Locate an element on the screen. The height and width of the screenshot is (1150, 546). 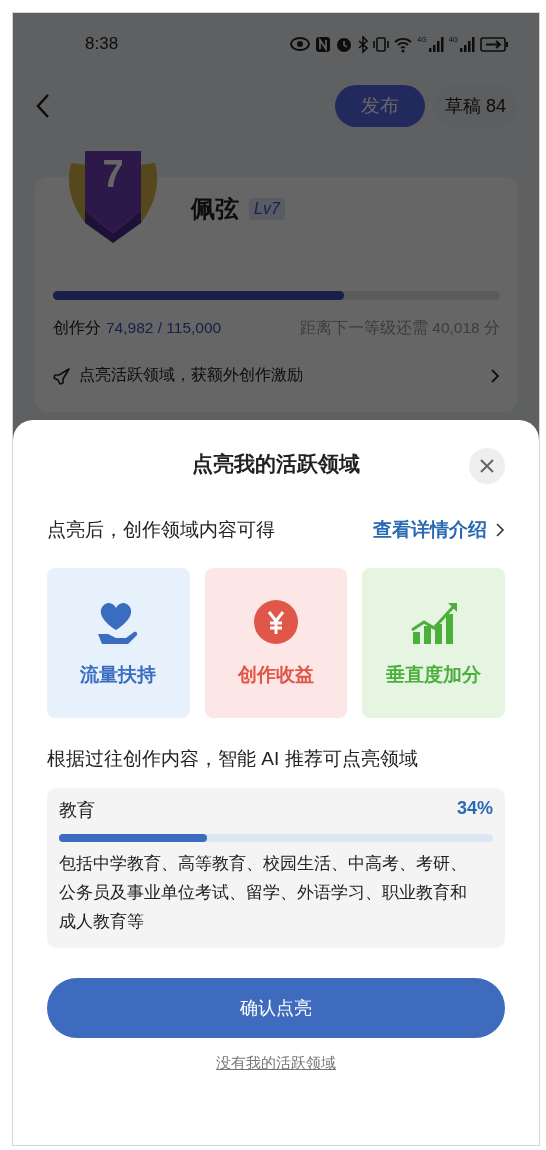
score-value: 74,982 / 115,000 is located at coordinates (164, 327).